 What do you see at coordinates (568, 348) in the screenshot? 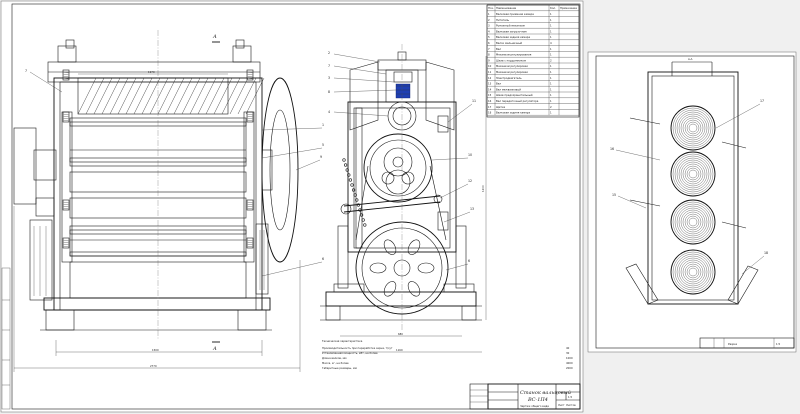
I see `tech-spec-value-1: 40` at bounding box center [568, 348].